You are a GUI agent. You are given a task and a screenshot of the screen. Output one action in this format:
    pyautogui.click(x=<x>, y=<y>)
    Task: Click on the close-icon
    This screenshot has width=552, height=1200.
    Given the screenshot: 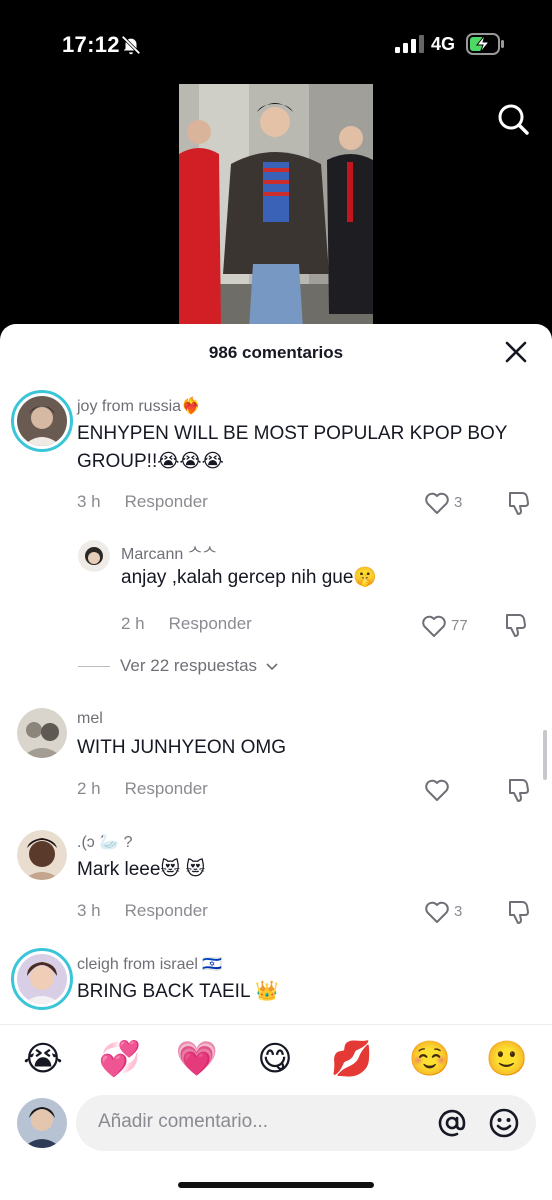 What is the action you would take?
    pyautogui.click(x=516, y=352)
    